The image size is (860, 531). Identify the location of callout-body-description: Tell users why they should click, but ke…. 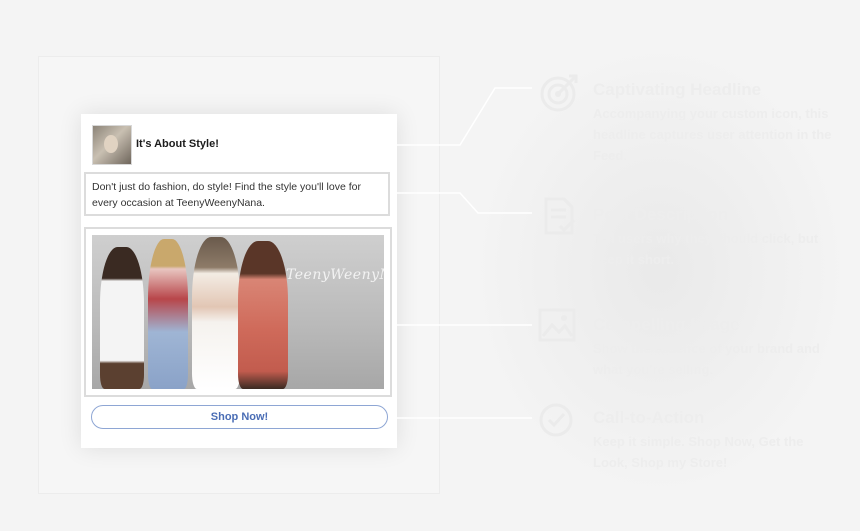
(706, 249).